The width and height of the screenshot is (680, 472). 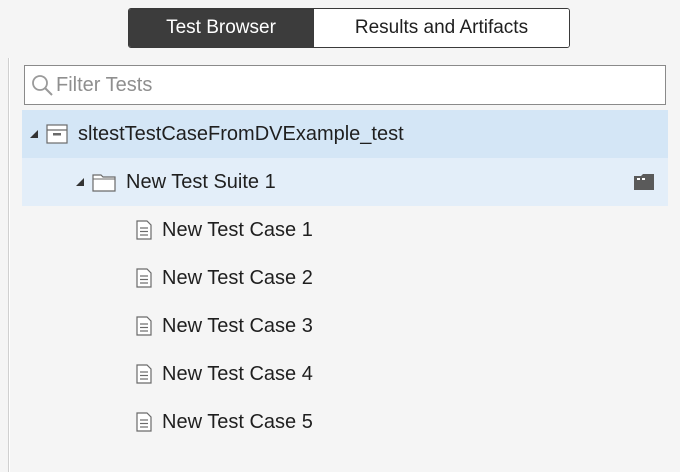 I want to click on tree-row-test-case: New Test Case 1, so click(x=345, y=230).